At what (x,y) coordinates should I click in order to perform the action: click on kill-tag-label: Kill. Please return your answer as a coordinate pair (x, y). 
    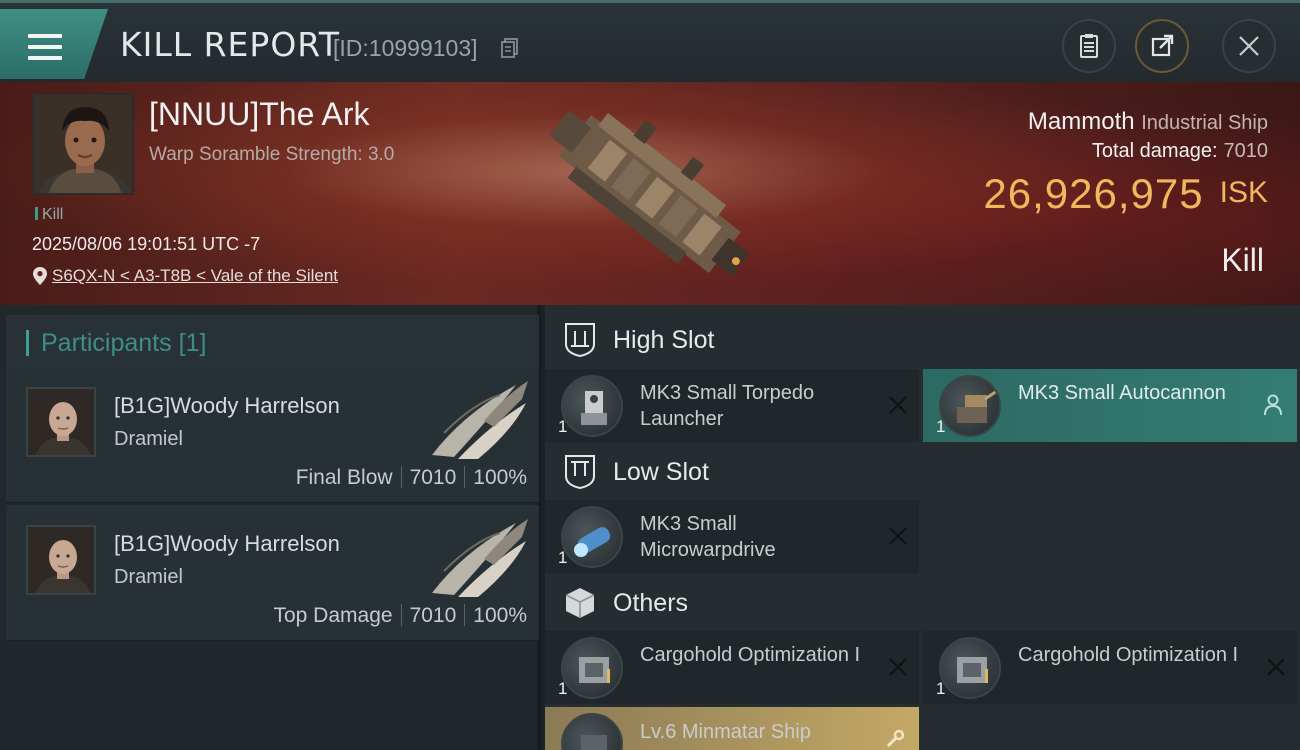
    Looking at the image, I should click on (53, 214).